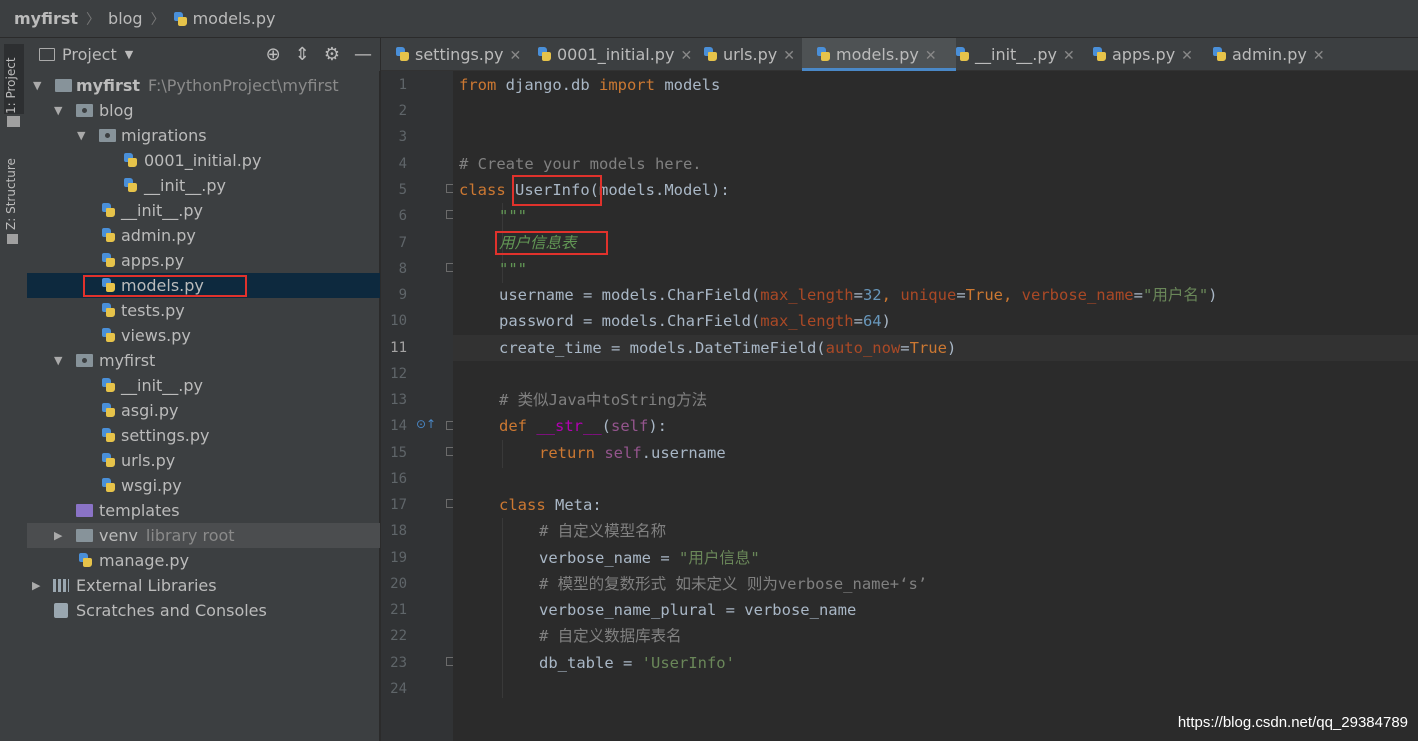  Describe the element at coordinates (14, 389) in the screenshot. I see `tool-window-stripe: 1: Project Z: Structure` at that location.